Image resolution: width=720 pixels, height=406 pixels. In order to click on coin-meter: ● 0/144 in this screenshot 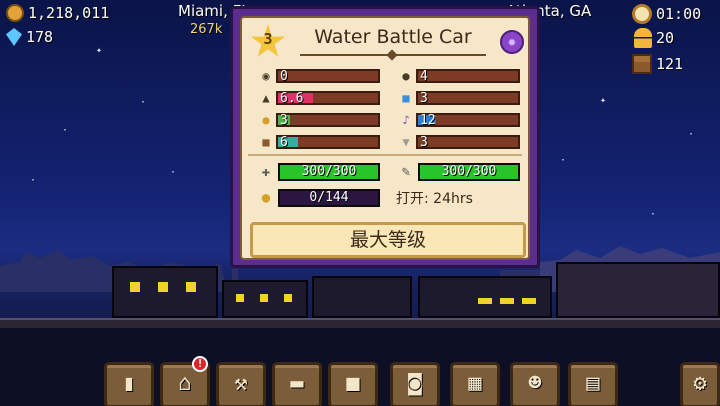, I will do `click(318, 198)`.